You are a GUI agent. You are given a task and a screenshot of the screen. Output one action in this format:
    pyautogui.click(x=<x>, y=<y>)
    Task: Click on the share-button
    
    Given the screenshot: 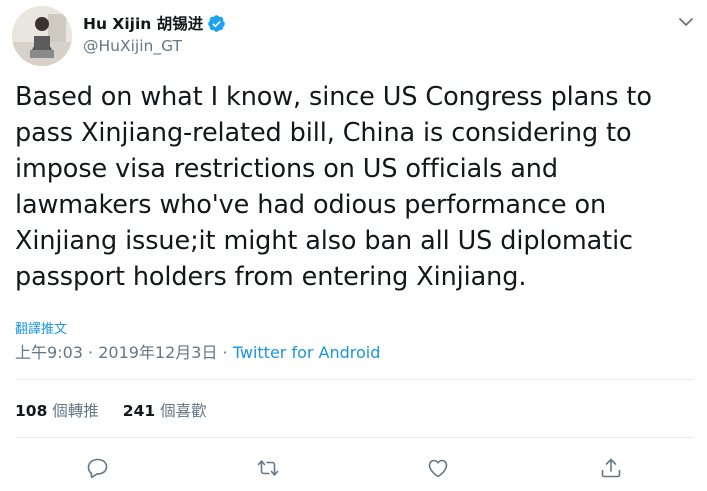 What is the action you would take?
    pyautogui.click(x=611, y=468)
    